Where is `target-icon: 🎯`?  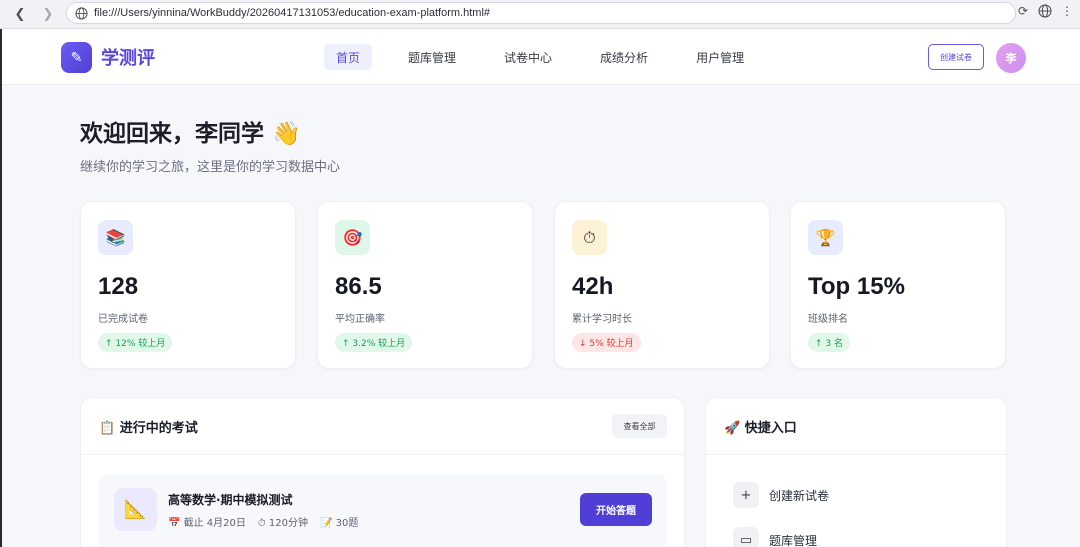 target-icon: 🎯 is located at coordinates (352, 237).